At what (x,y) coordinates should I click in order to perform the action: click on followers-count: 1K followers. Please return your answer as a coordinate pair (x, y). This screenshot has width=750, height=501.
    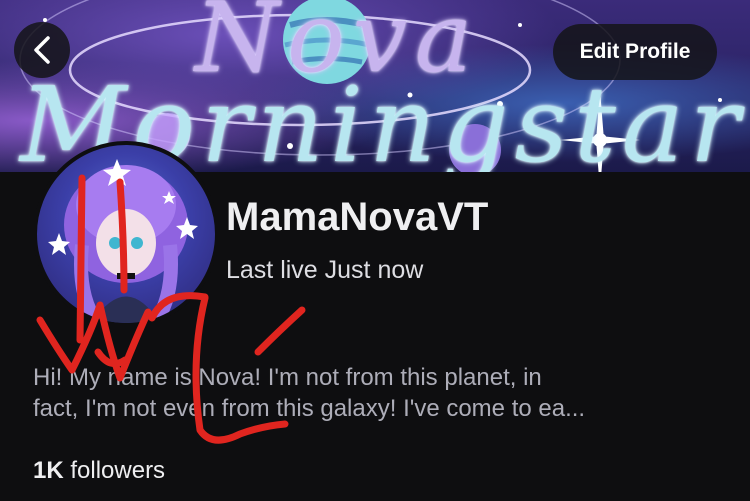
    Looking at the image, I should click on (99, 471).